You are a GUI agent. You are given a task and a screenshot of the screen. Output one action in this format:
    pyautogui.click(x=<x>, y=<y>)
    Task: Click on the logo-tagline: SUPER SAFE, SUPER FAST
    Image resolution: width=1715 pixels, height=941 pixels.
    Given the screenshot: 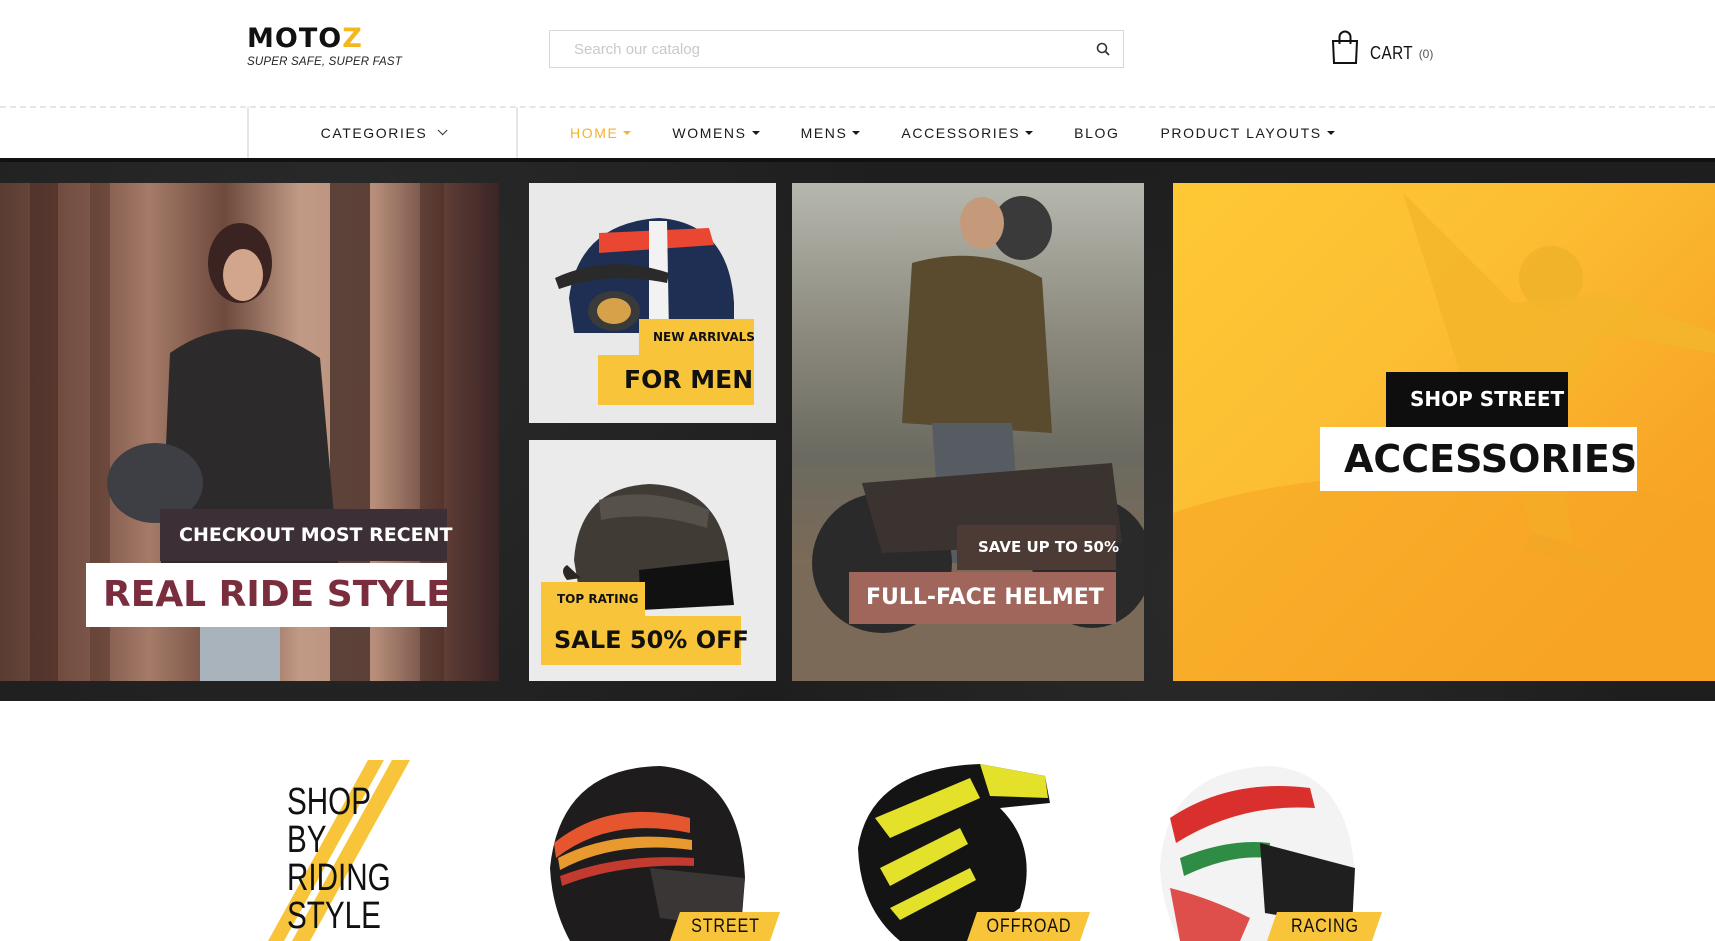 What is the action you would take?
    pyautogui.click(x=324, y=62)
    